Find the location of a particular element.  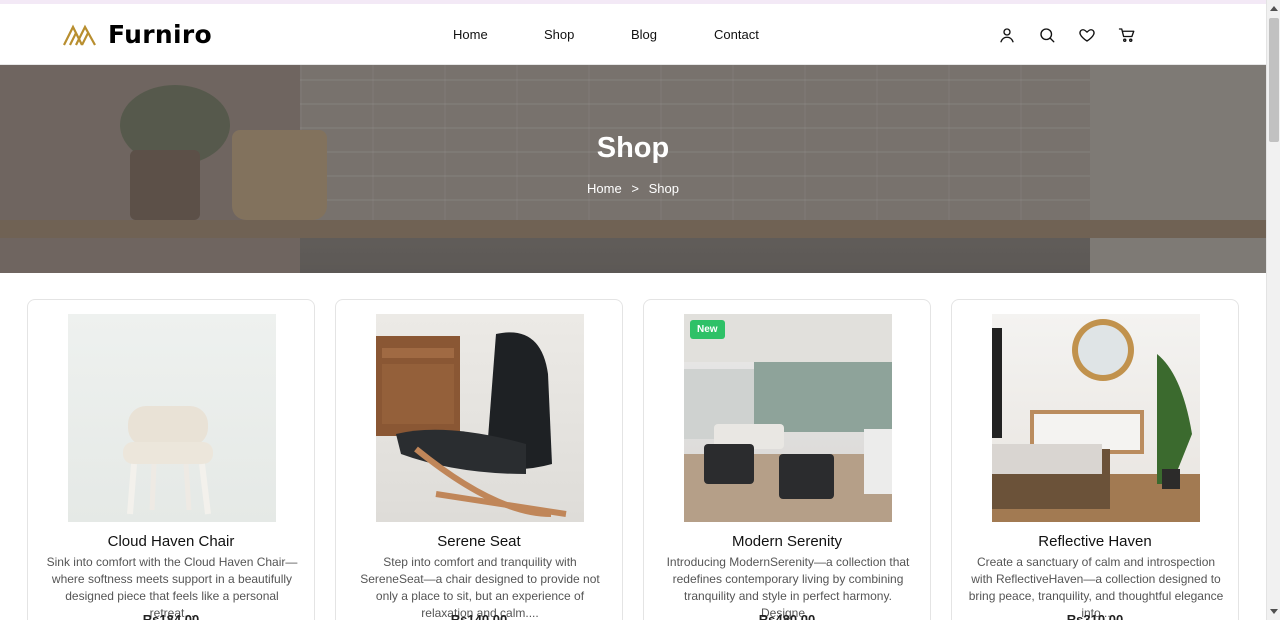

nav-contact-link: Contact is located at coordinates (736, 34).